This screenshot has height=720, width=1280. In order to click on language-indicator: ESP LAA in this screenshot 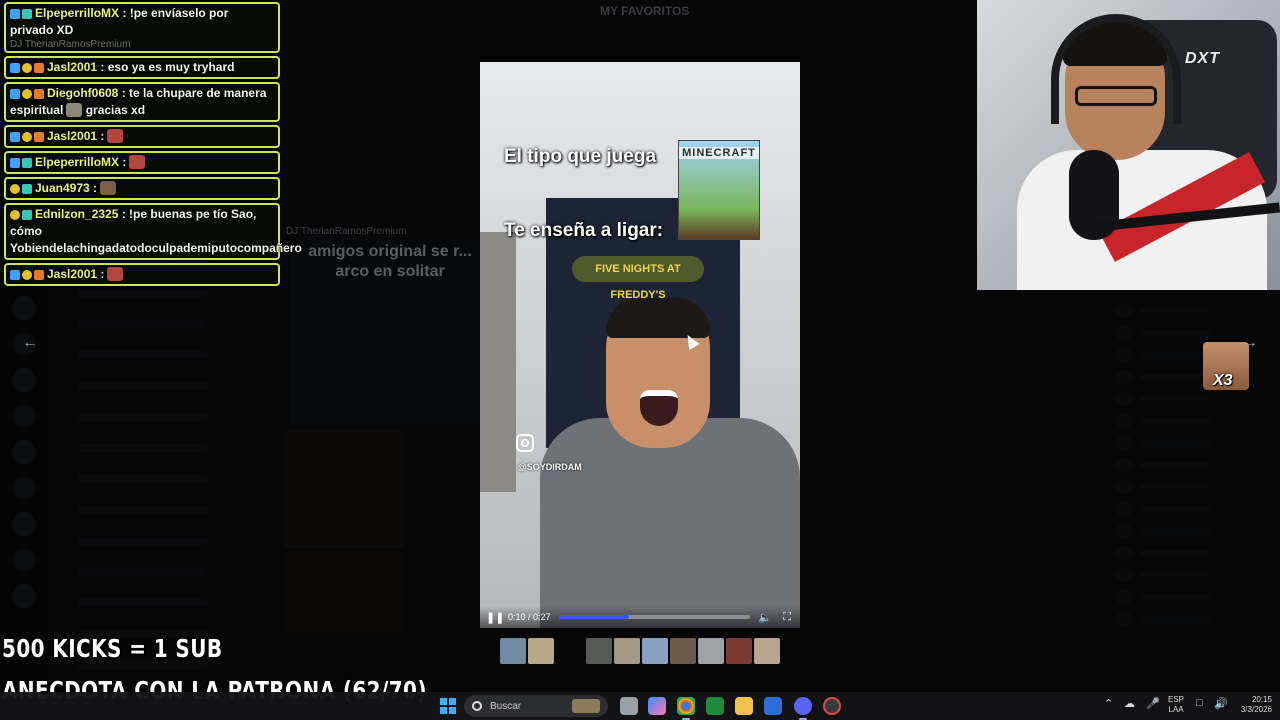, I will do `click(1176, 705)`.